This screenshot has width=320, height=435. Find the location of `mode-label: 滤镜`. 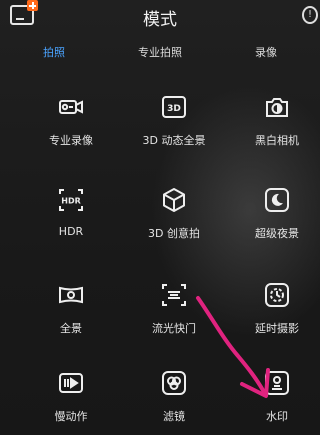

mode-label: 滤镜 is located at coordinates (174, 416).